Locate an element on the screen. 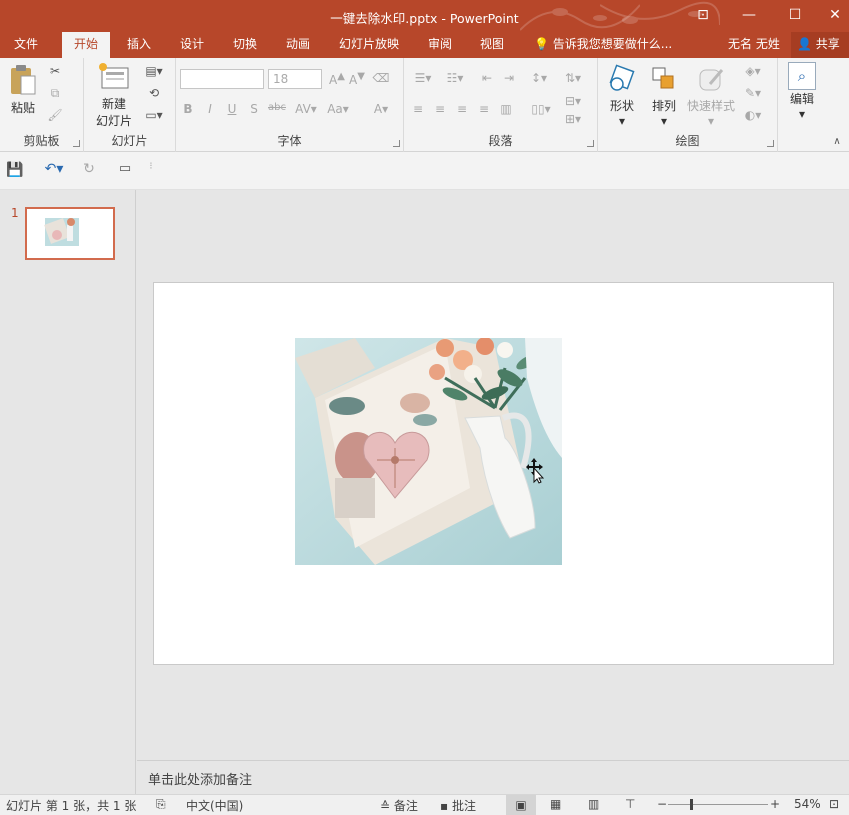  notes-icon: ≙ is located at coordinates (385, 806).